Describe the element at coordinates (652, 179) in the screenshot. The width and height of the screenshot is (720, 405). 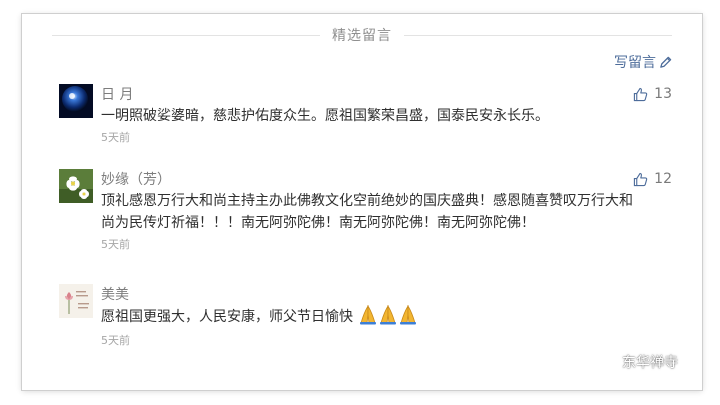
I see `like-button: 12` at that location.